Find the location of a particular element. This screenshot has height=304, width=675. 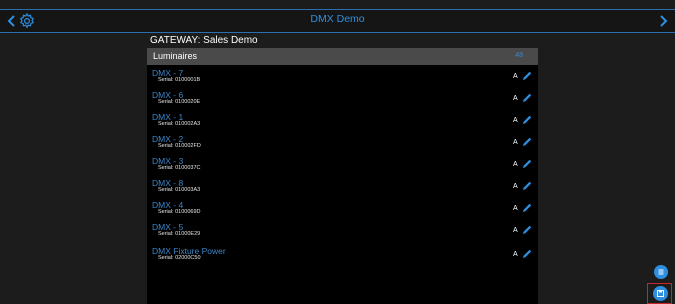

luminaire-serial: Serial: 0100037C is located at coordinates (179, 168).